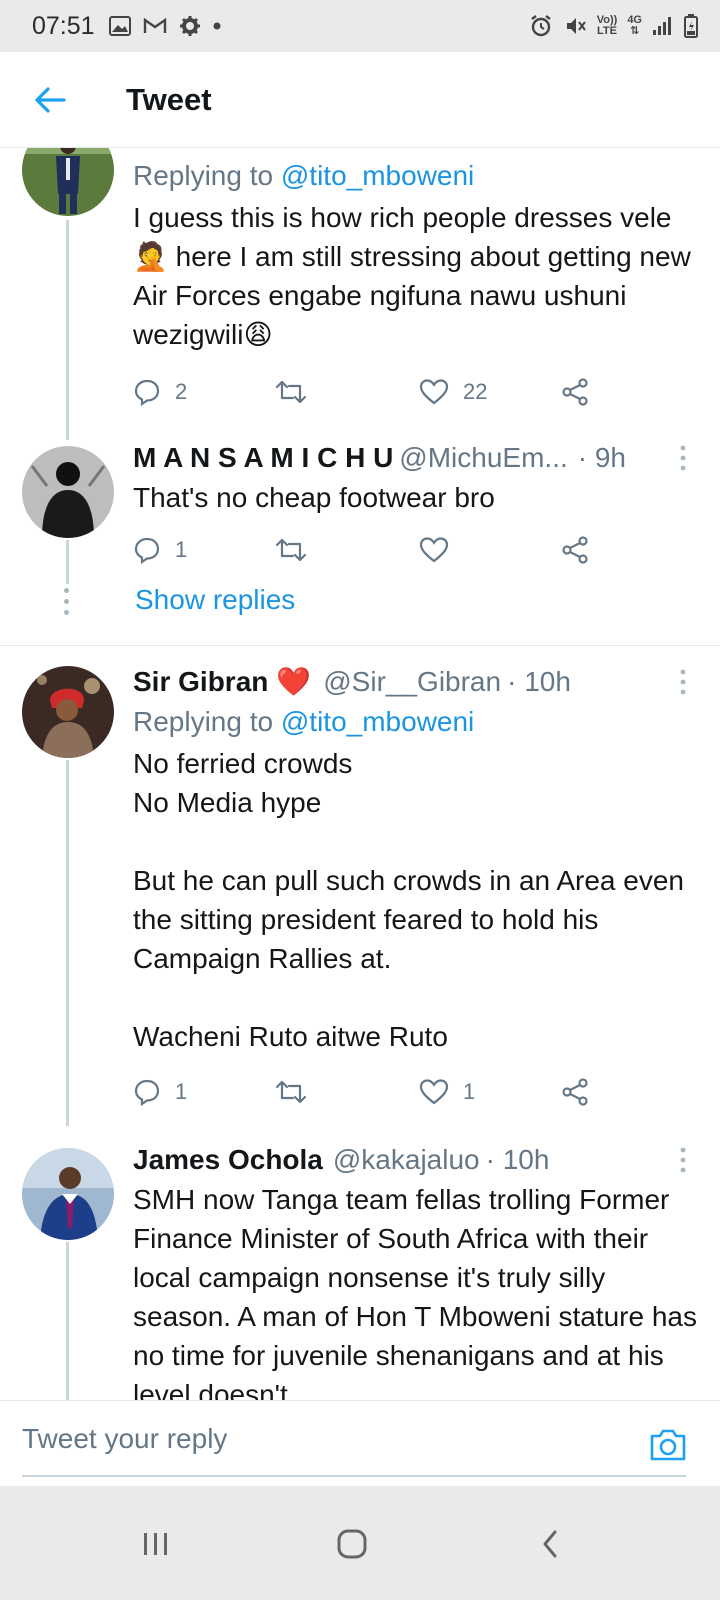 Image resolution: width=720 pixels, height=1600 pixels. I want to click on author-name: James Ochola, so click(228, 1160).